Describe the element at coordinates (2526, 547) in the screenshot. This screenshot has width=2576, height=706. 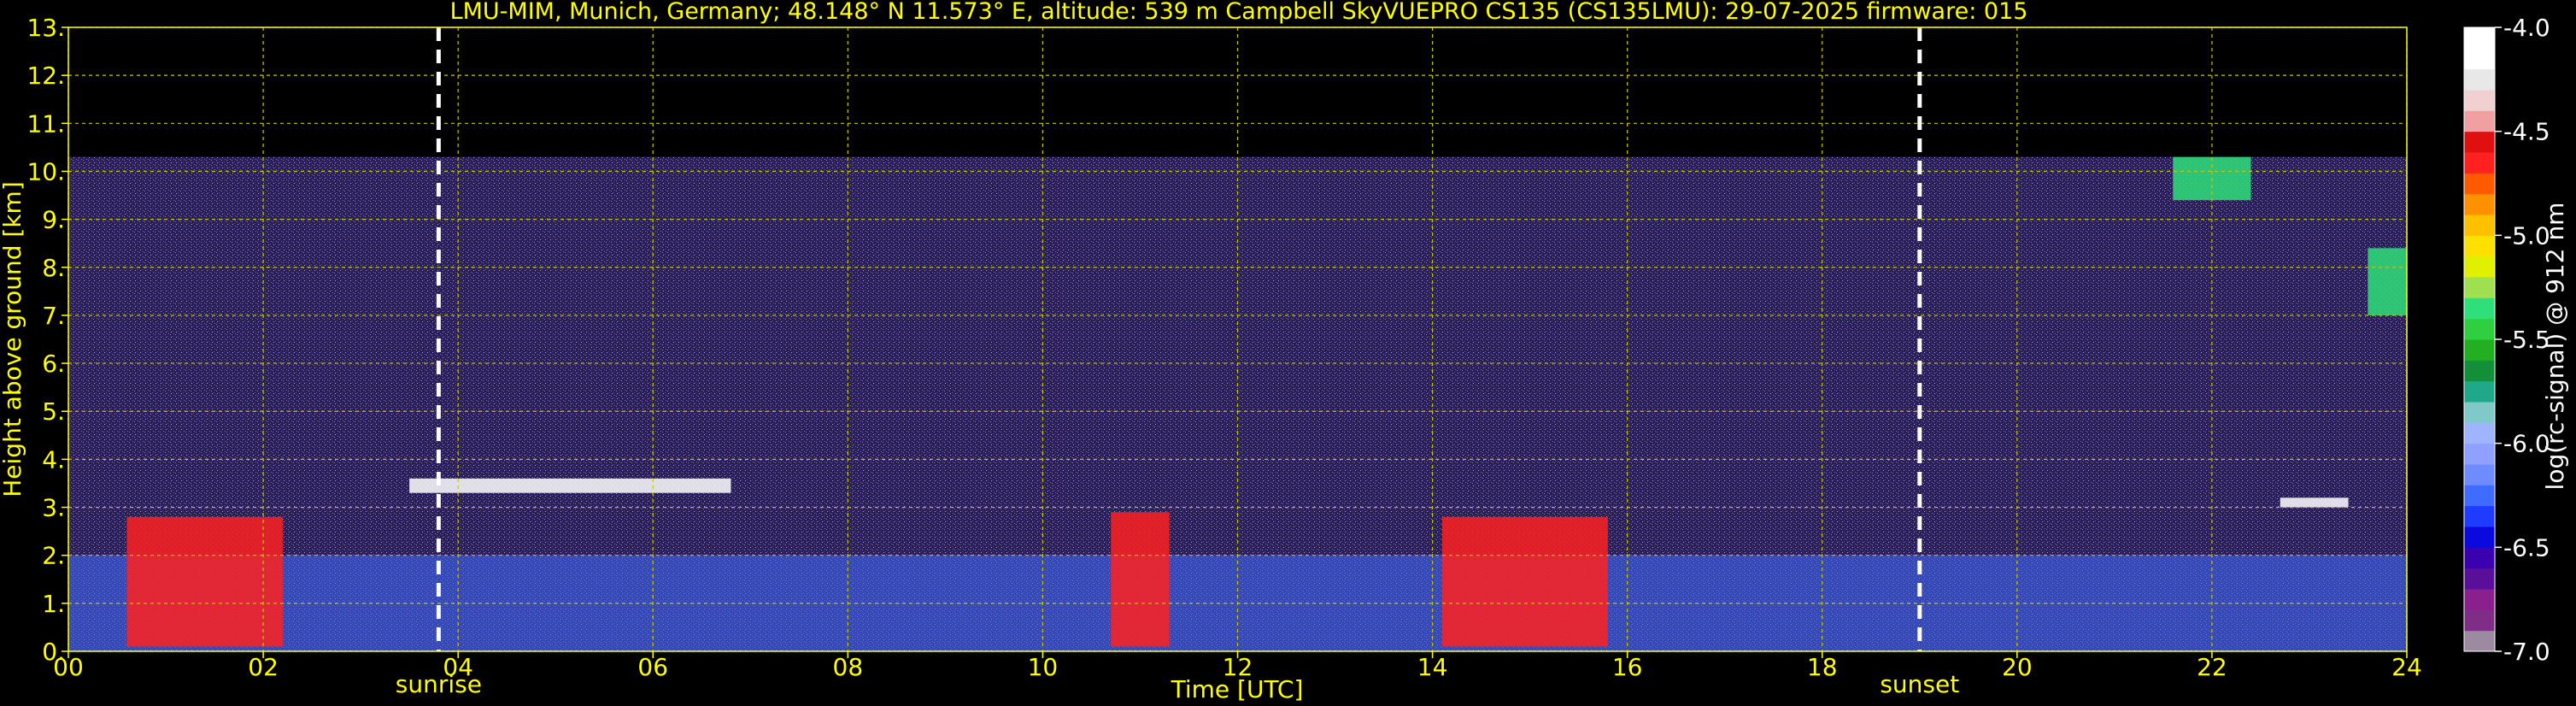
I see `colorbar-tick-label: -6.5` at that location.